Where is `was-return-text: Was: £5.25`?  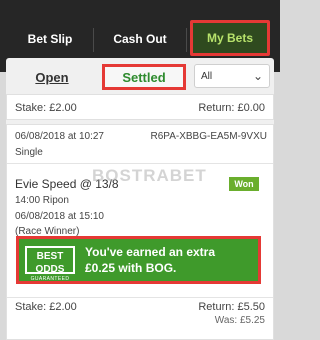
was-return-text: Was: £5.25 is located at coordinates (239, 320).